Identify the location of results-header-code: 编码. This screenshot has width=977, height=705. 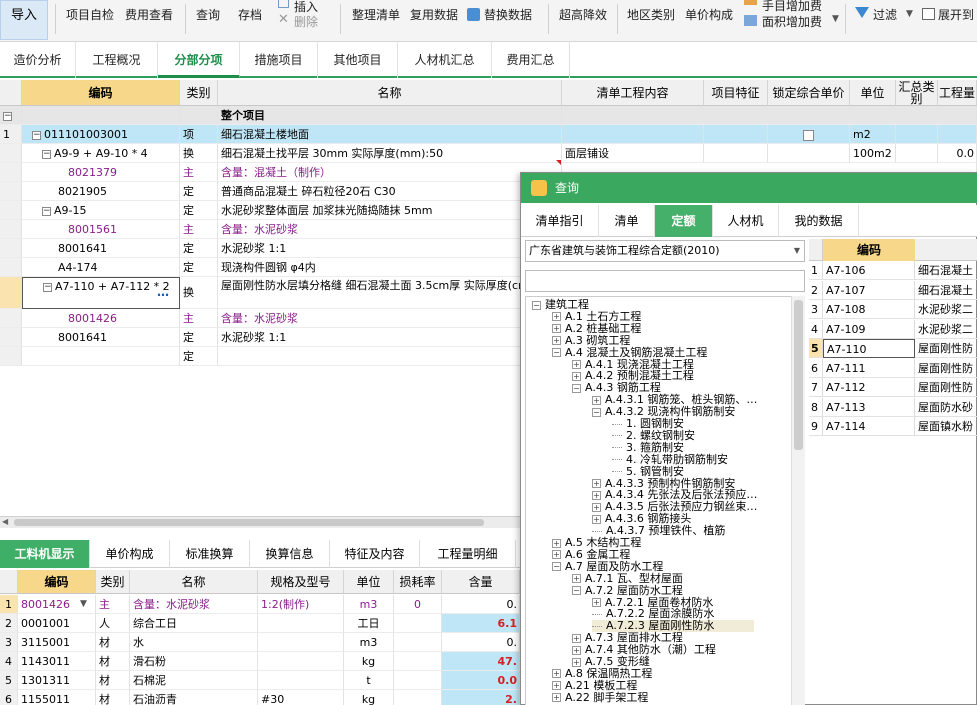
(869, 250).